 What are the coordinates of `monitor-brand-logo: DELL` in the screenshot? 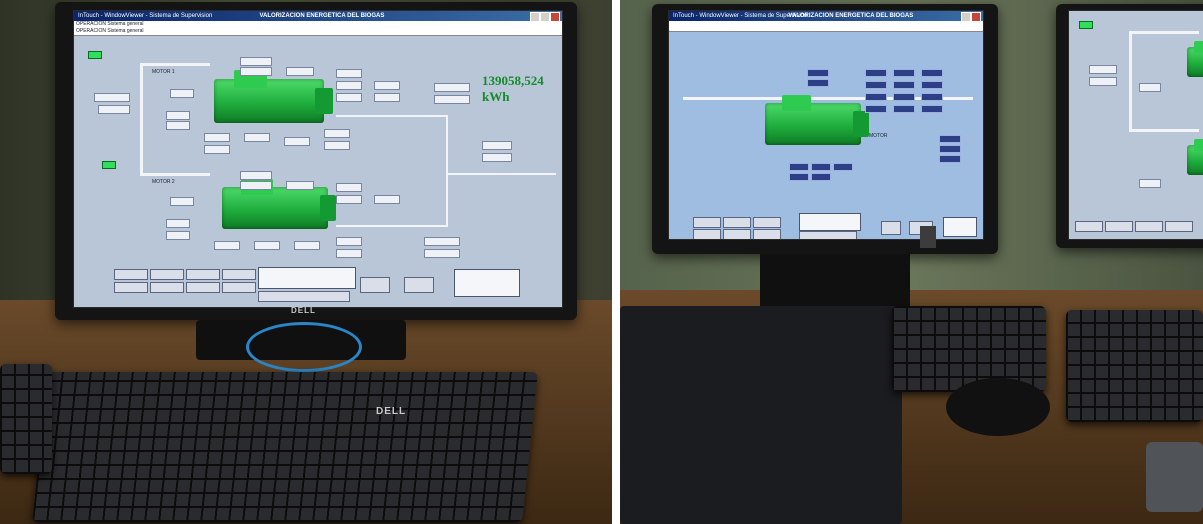 It's located at (303, 310).